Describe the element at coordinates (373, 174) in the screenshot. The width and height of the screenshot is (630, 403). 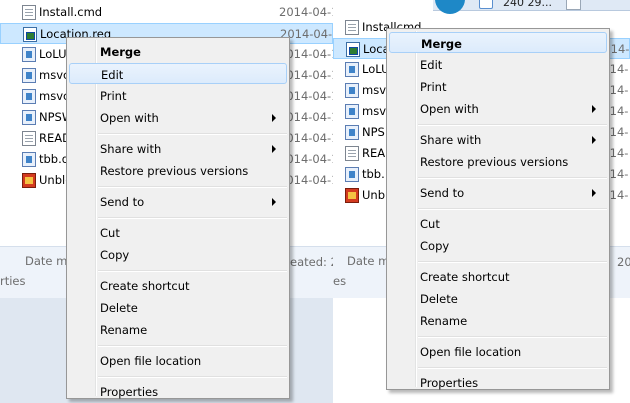
I see `file-name: tbb.` at that location.